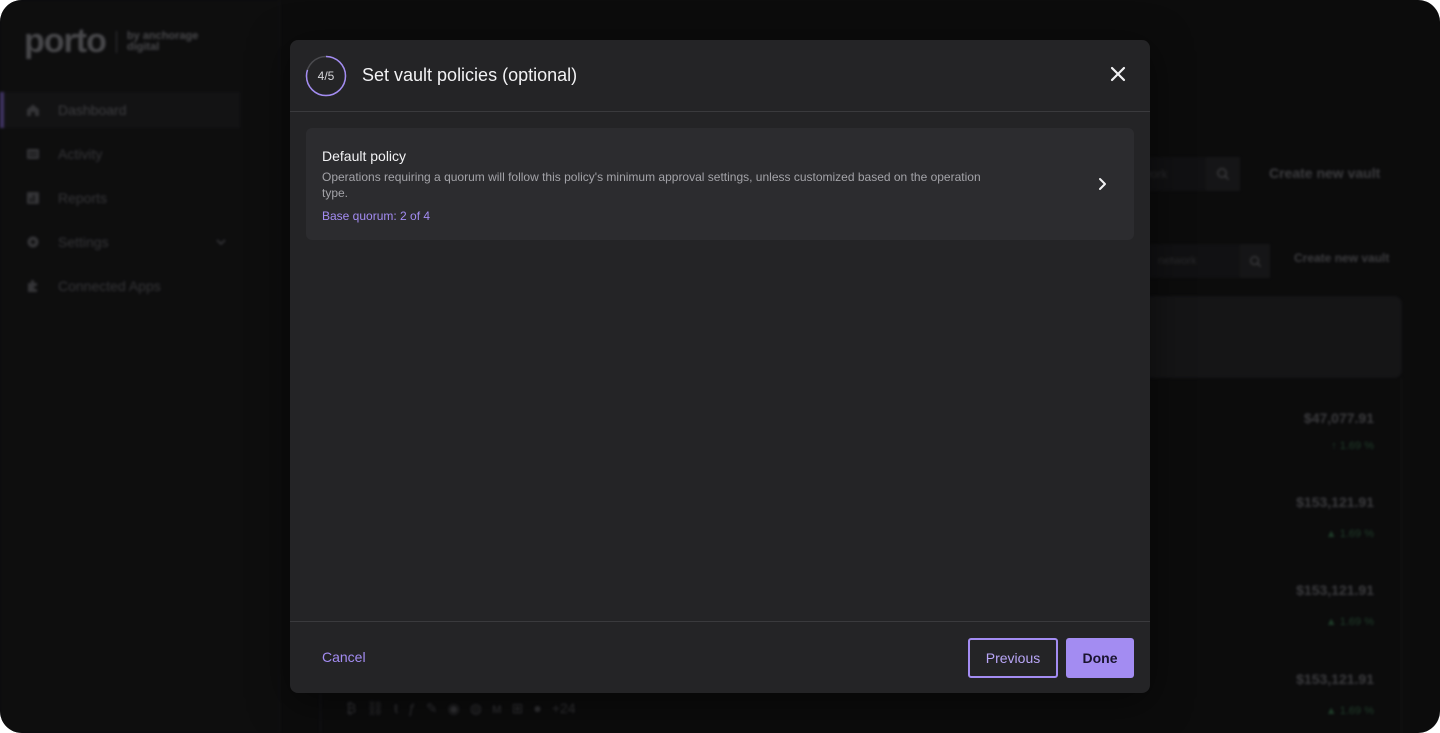 Image resolution: width=1440 pixels, height=733 pixels. What do you see at coordinates (1013, 658) in the screenshot?
I see `previous-button: Previous` at bounding box center [1013, 658].